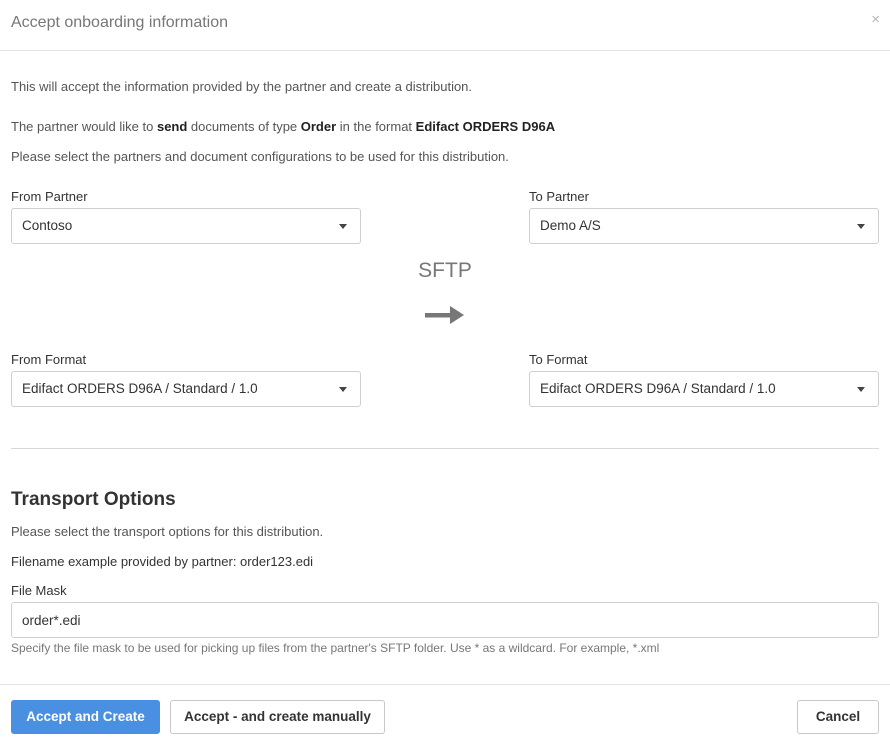  What do you see at coordinates (49, 359) in the screenshot?
I see `from-format-label: From Format` at bounding box center [49, 359].